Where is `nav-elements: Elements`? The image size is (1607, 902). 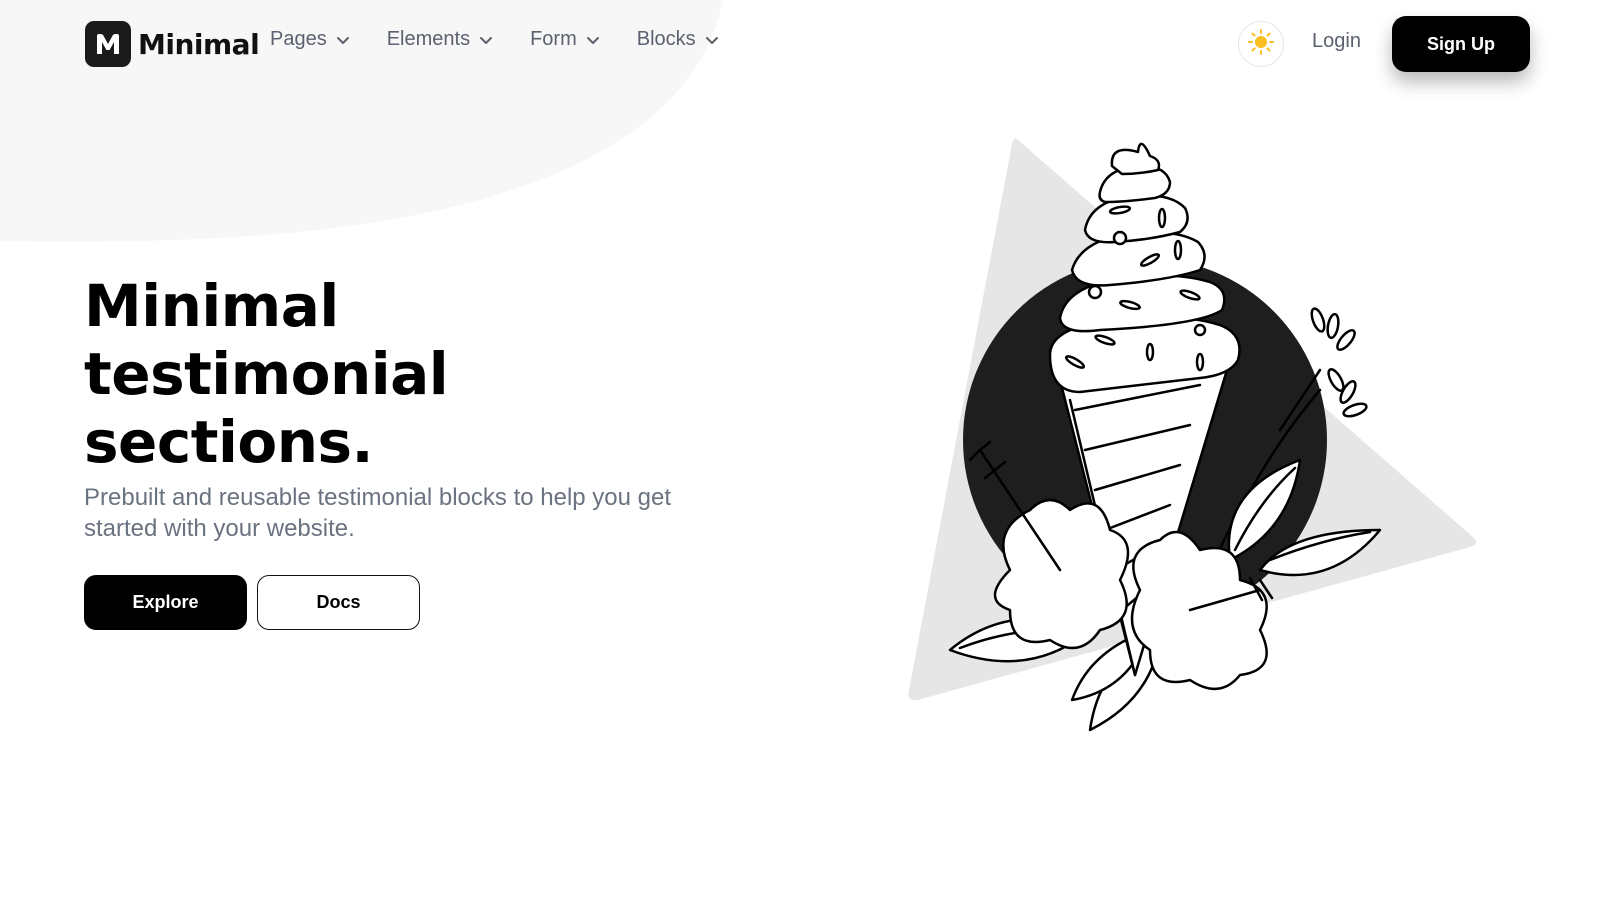 nav-elements: Elements is located at coordinates (440, 39).